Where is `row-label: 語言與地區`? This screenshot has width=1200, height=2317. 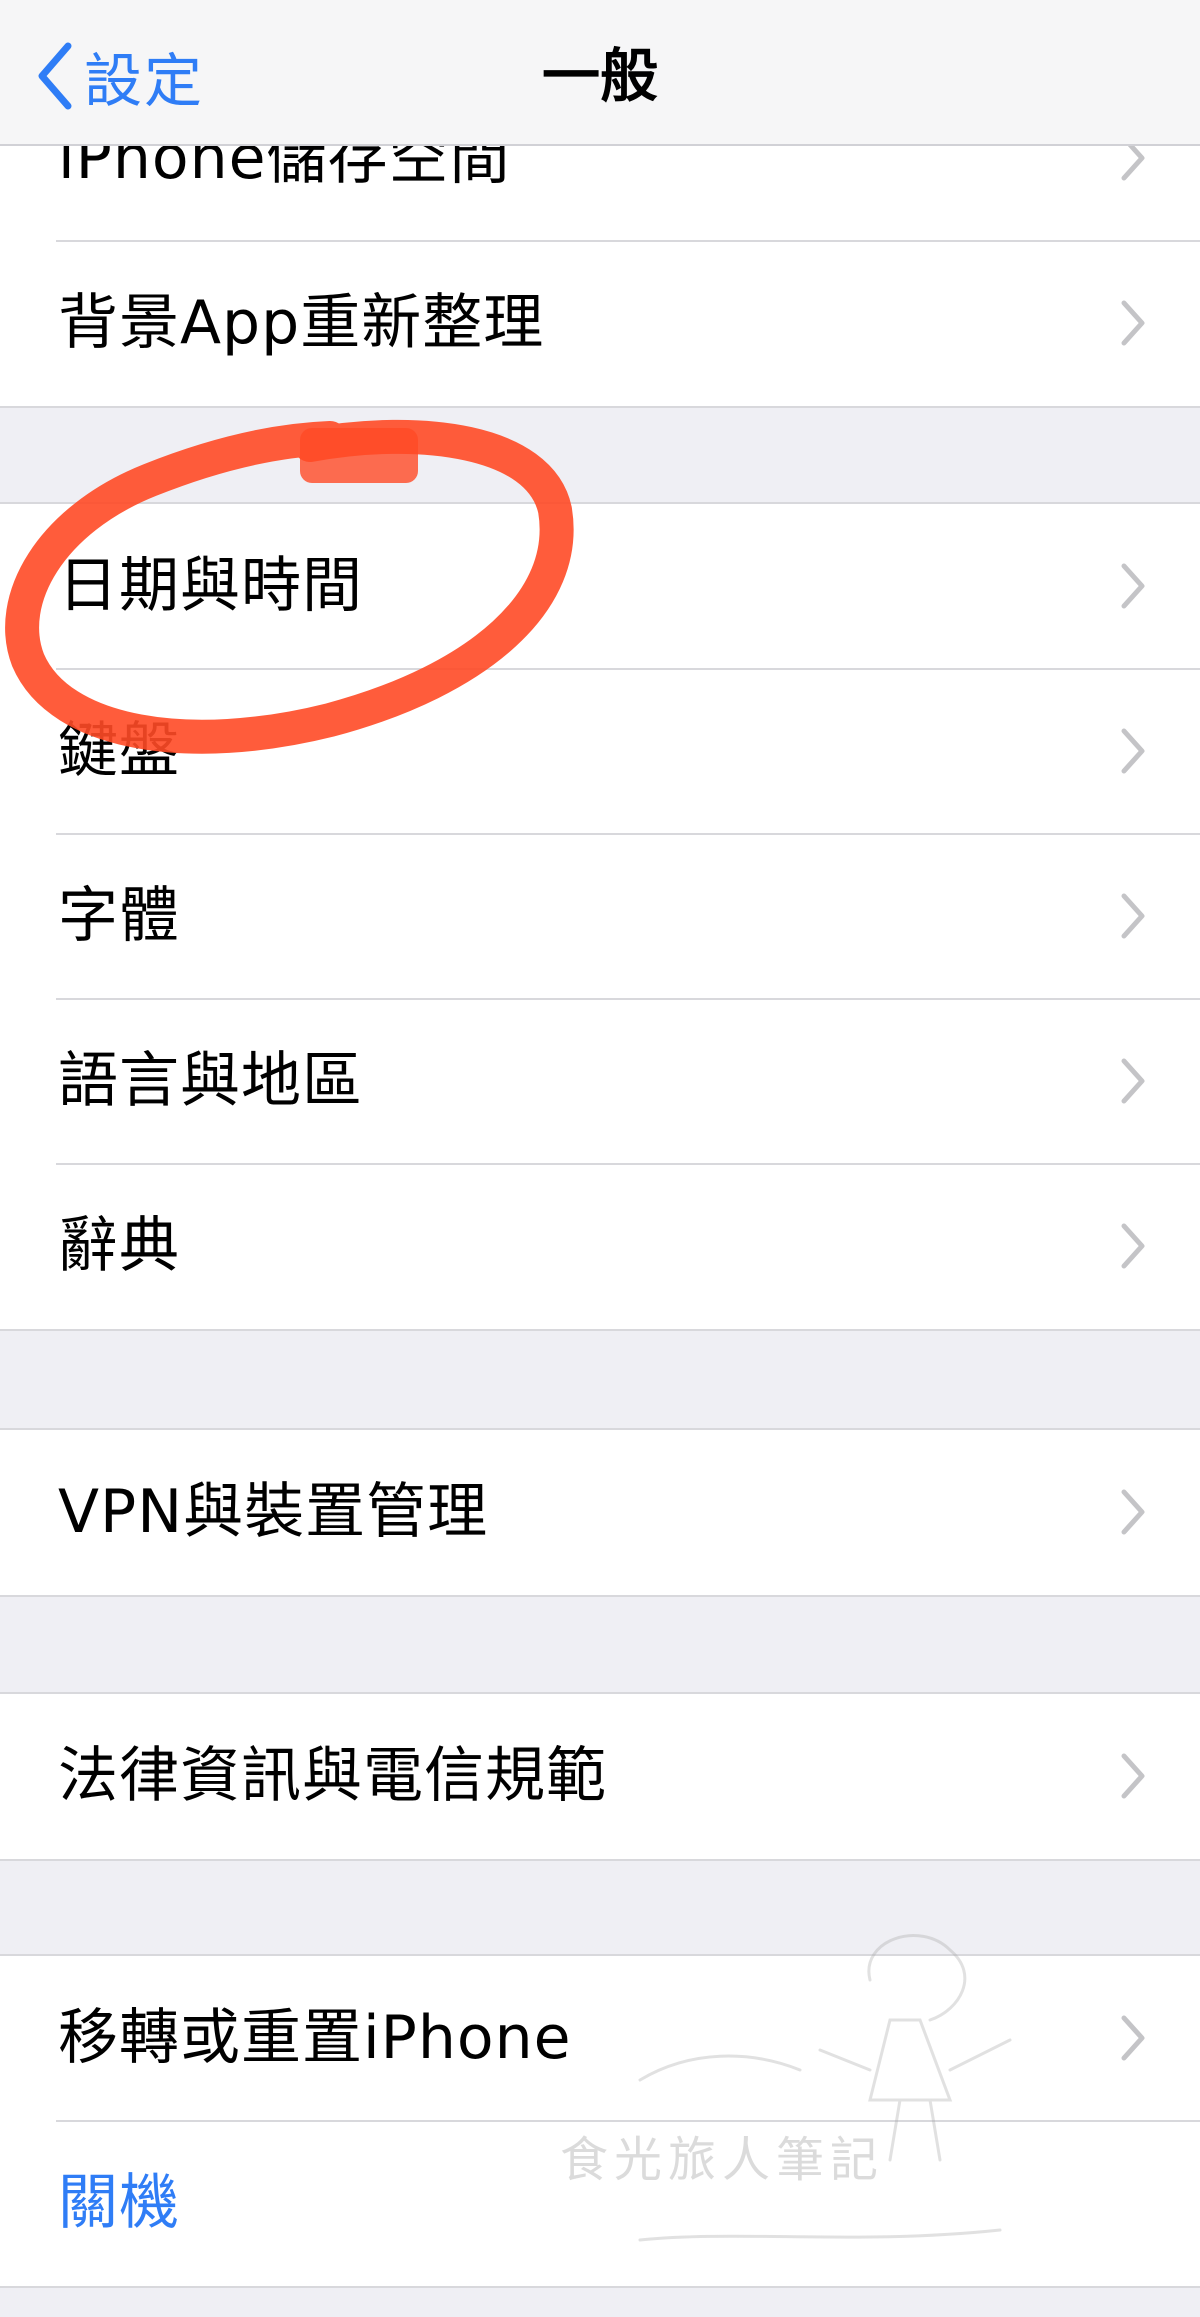 row-label: 語言與地區 is located at coordinates (210, 1081).